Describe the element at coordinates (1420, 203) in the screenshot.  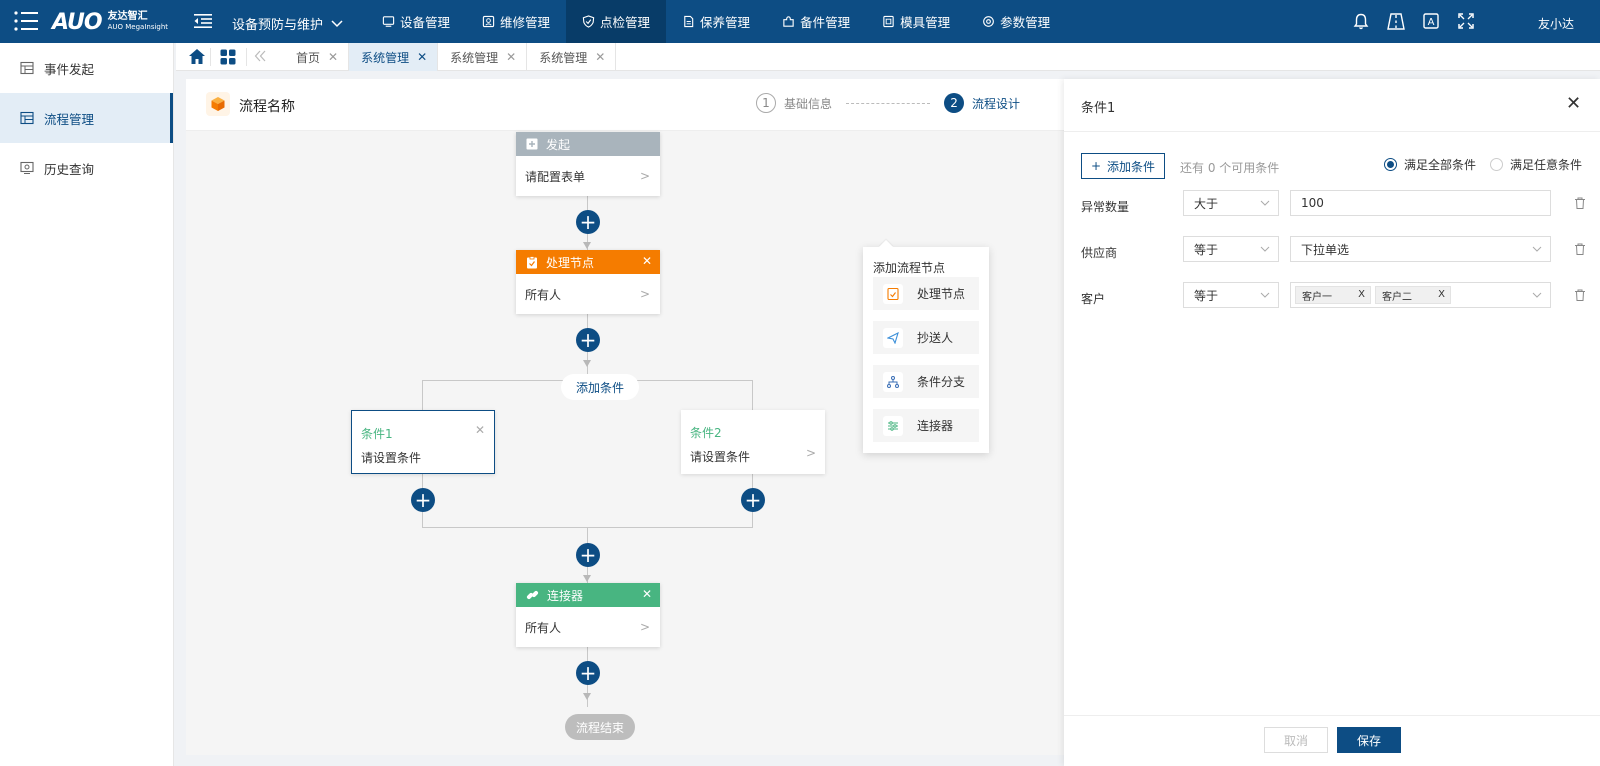
I see `value-input: 100` at that location.